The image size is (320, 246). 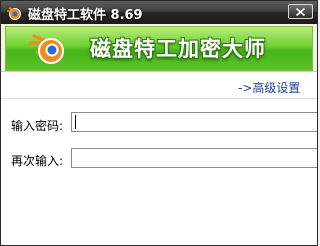 What do you see at coordinates (85, 15) in the screenshot?
I see `window-title: 磁盘特工软件 8.69` at bounding box center [85, 15].